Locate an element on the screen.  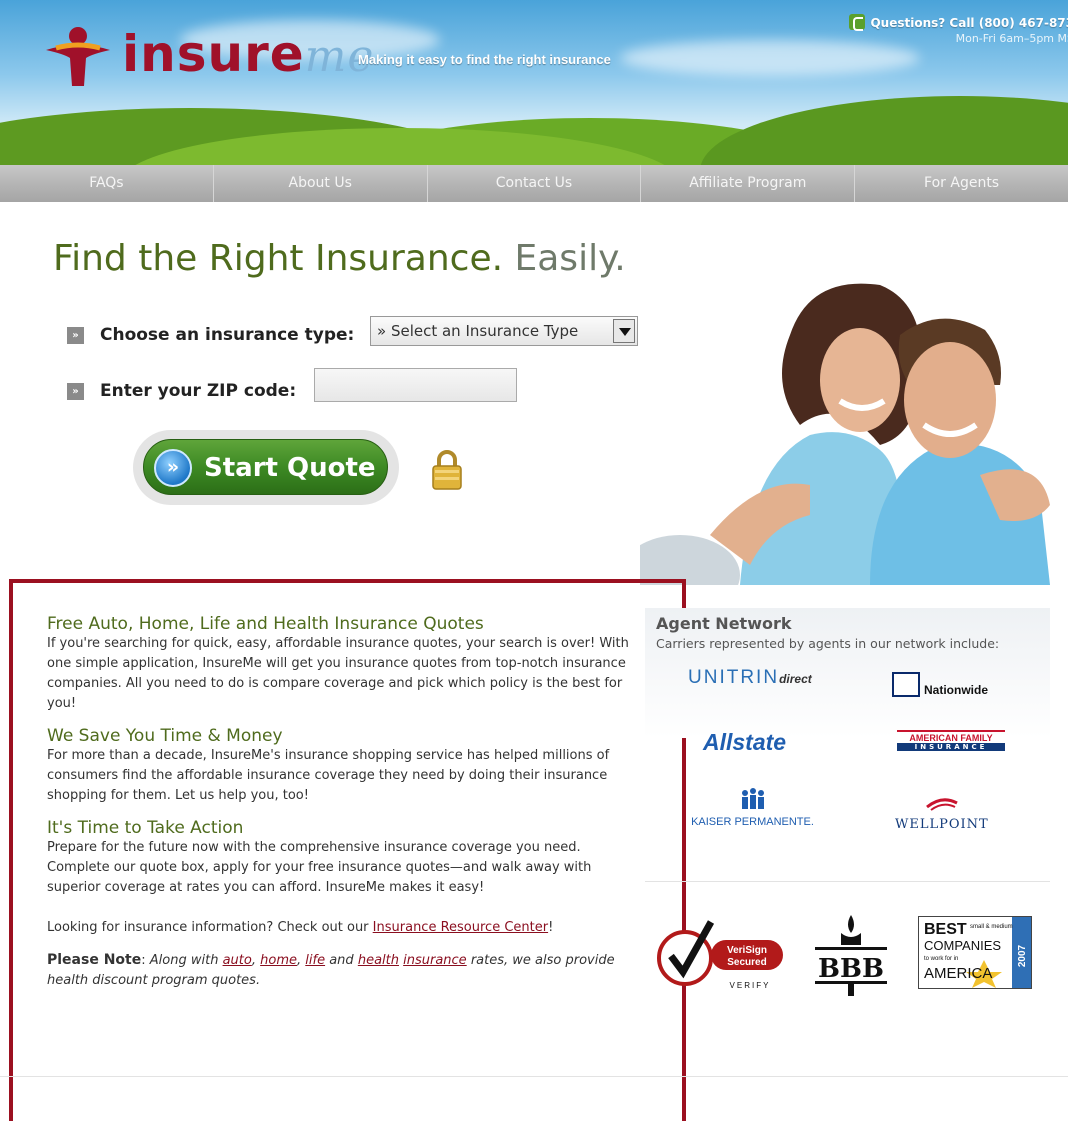
nationwide-logo: Nationwide is located at coordinates (940, 684).